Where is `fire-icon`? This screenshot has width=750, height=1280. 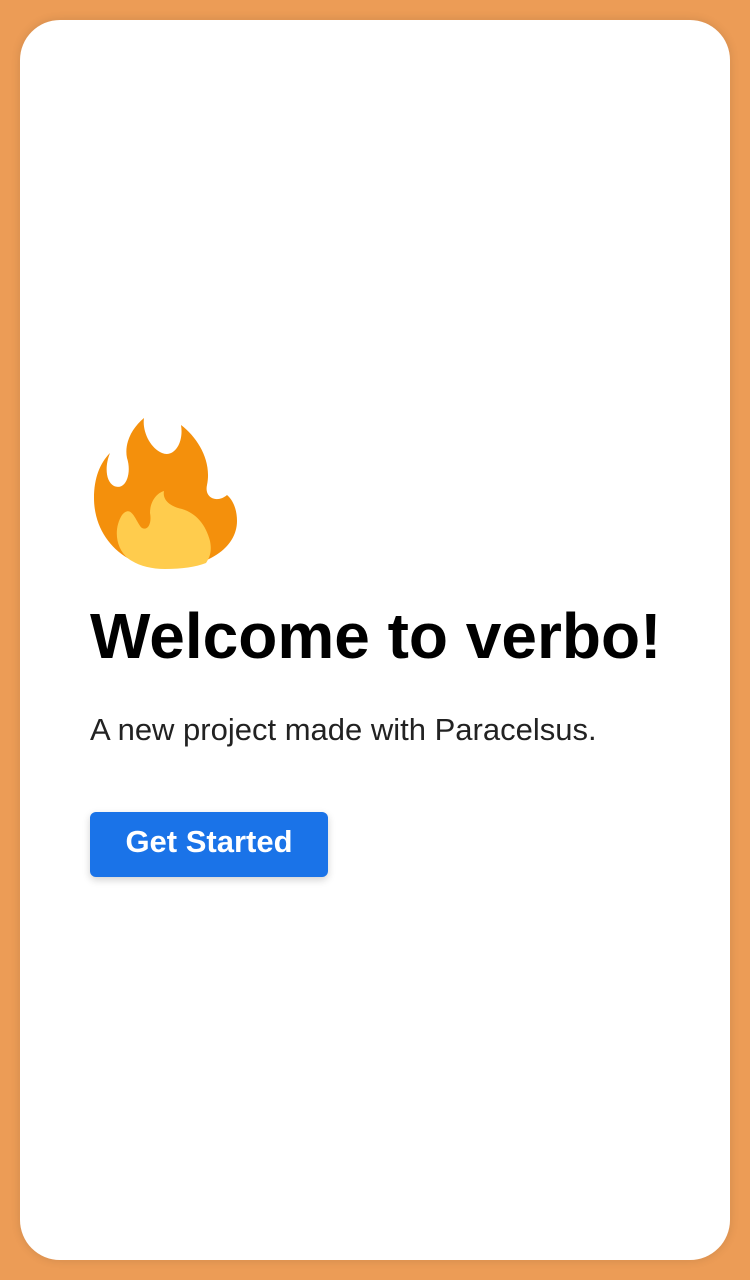 fire-icon is located at coordinates (165, 491).